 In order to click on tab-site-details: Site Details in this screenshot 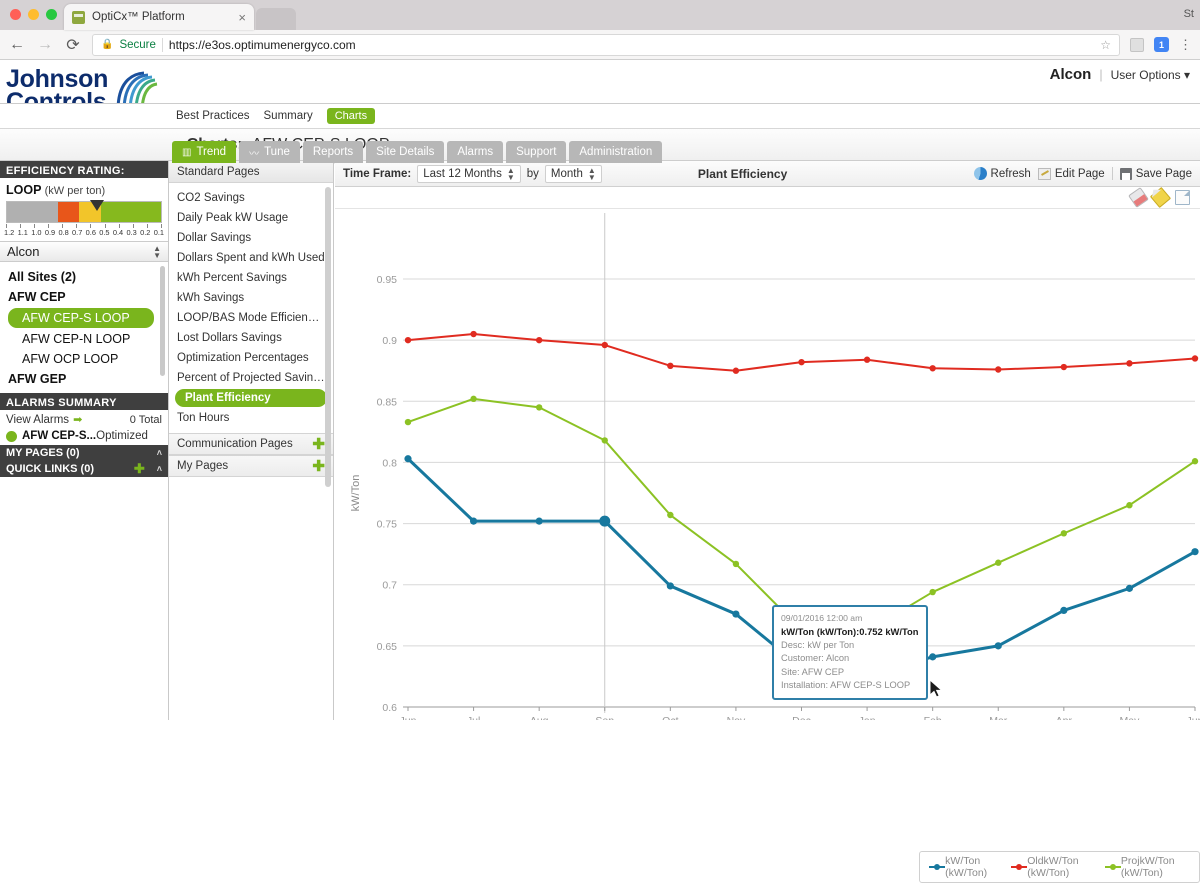, I will do `click(405, 152)`.